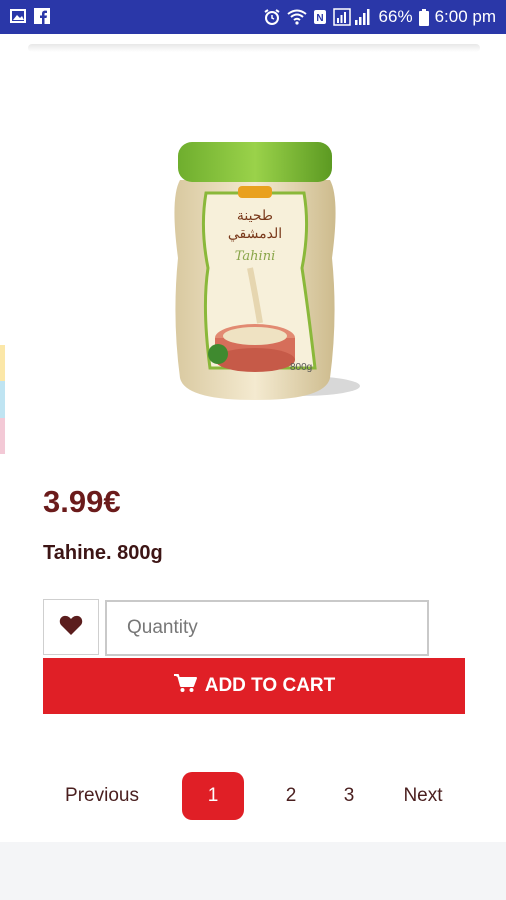  What do you see at coordinates (253, 871) in the screenshot?
I see `footer` at bounding box center [253, 871].